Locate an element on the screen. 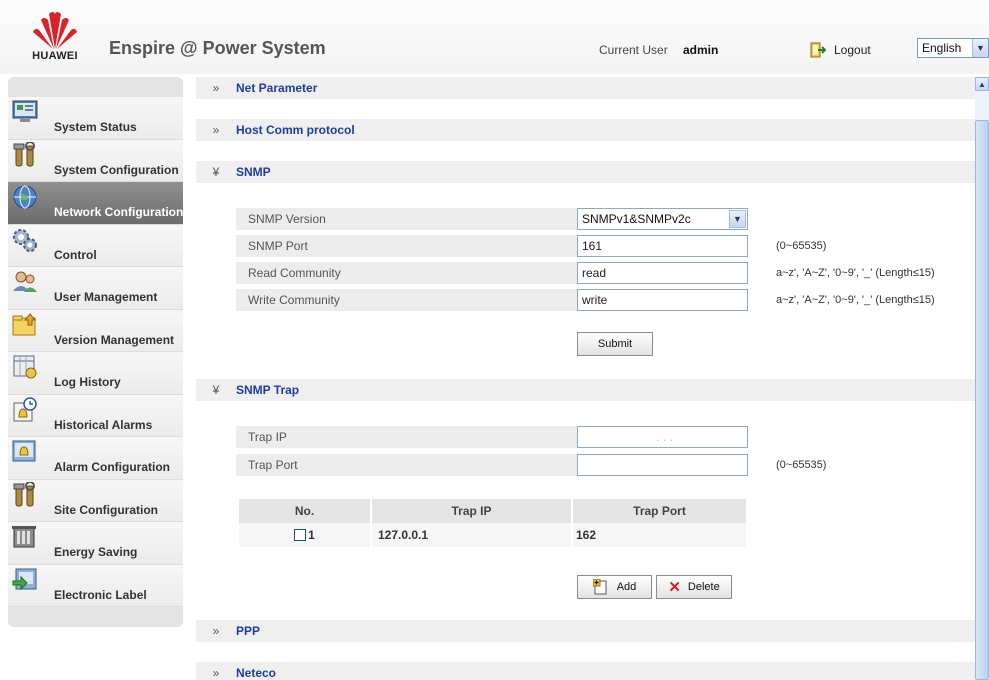 The image size is (989, 680). sidebar-item-label: Site Configuration is located at coordinates (106, 509).